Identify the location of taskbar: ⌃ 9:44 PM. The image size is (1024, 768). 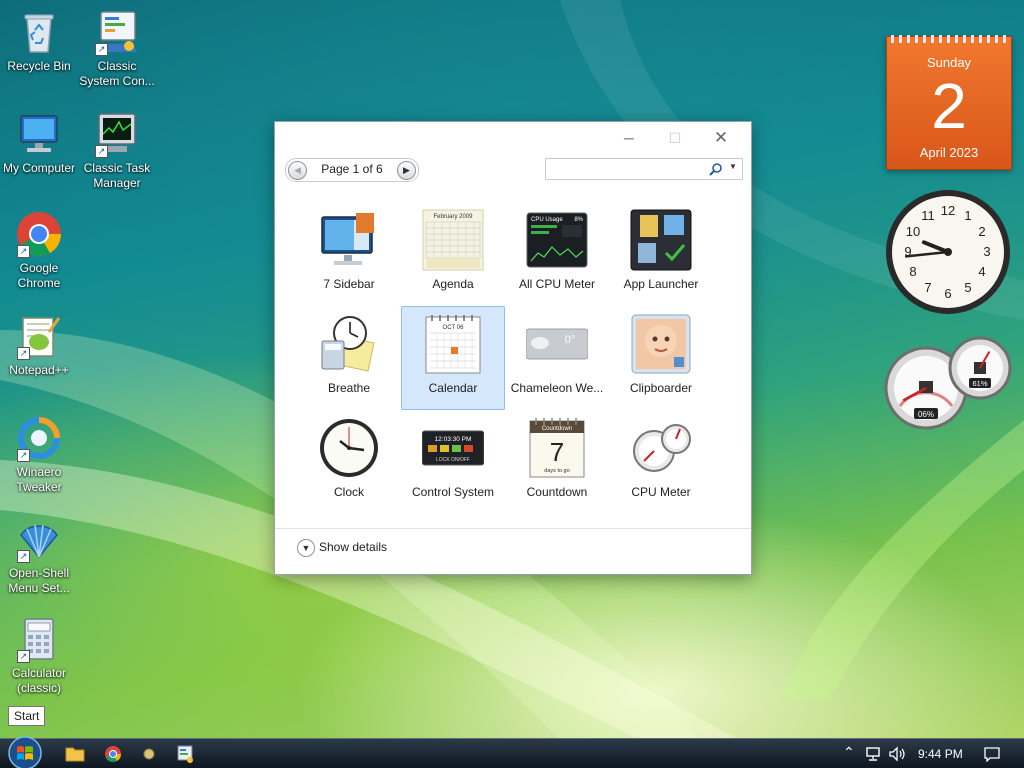
(512, 751).